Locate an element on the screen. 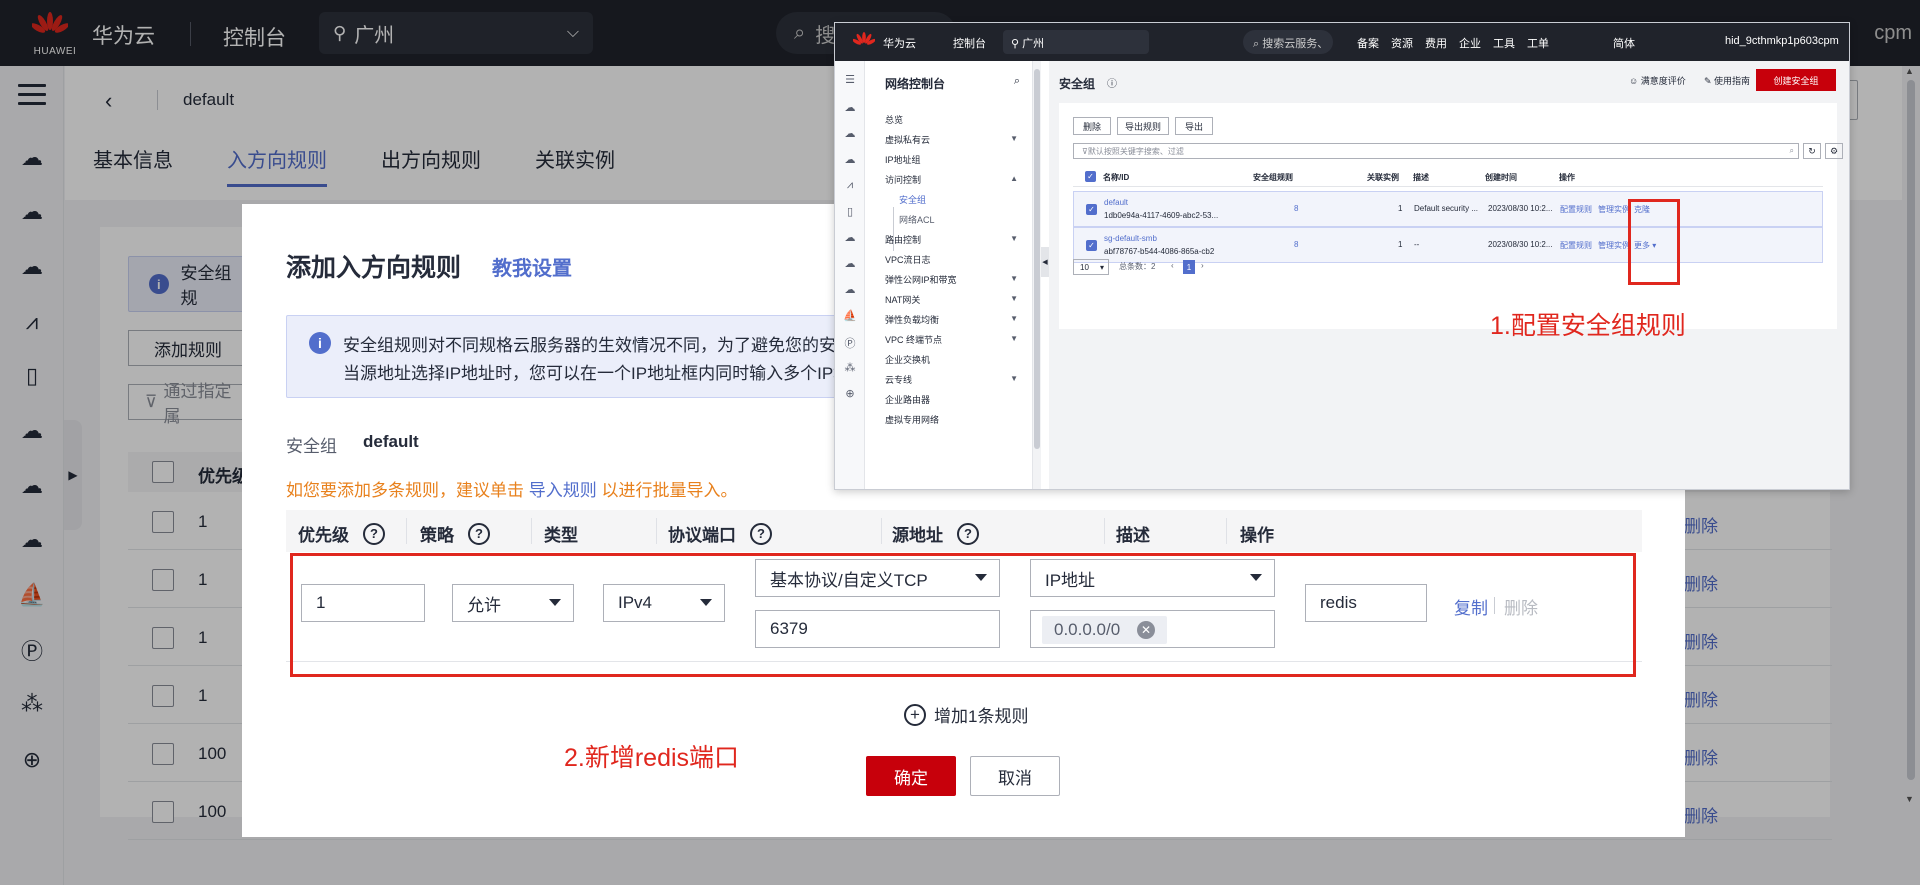 Image resolution: width=1920 pixels, height=885 pixels. nav-item: NAT网关 is located at coordinates (902, 299).